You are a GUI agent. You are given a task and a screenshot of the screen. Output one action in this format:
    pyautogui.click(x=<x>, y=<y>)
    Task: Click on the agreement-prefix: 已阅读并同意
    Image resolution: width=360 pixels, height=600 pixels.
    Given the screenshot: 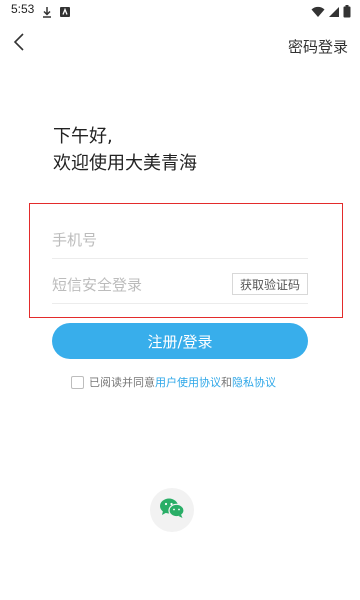 What is the action you would take?
    pyautogui.click(x=122, y=382)
    